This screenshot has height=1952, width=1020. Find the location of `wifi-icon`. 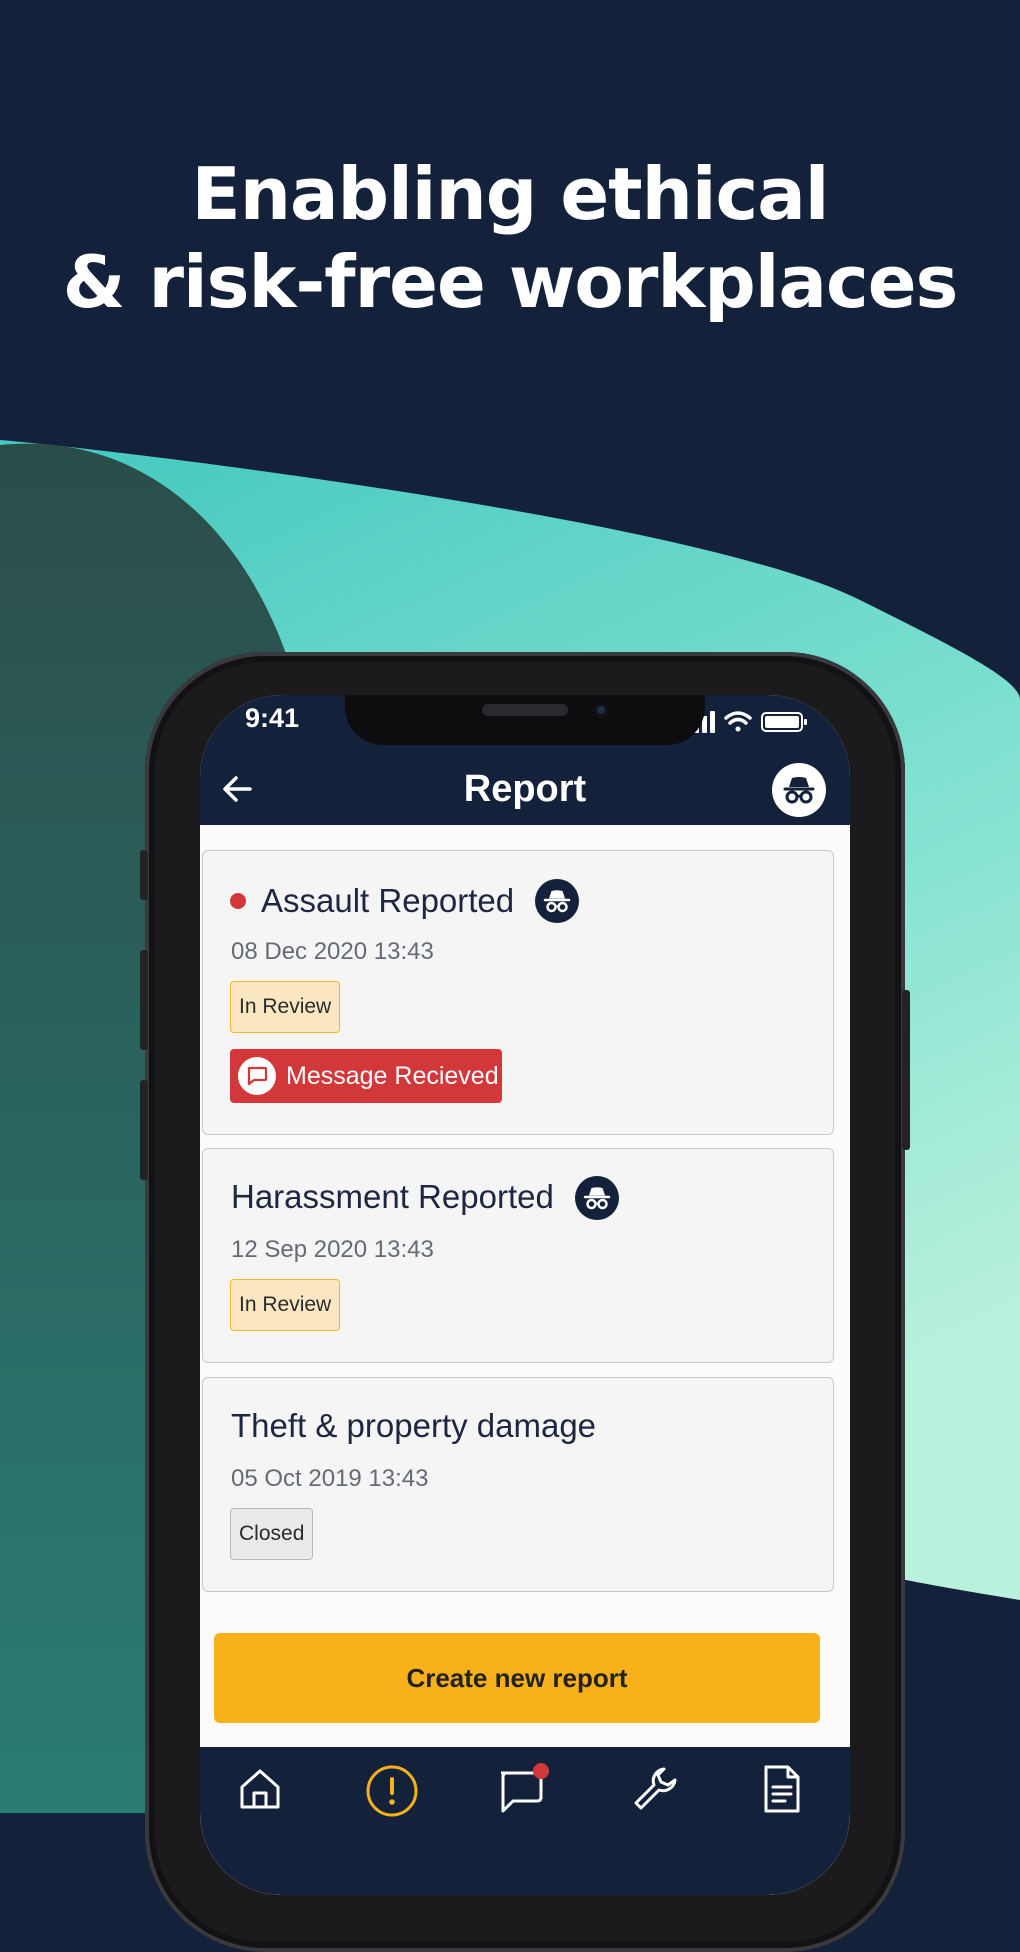

wifi-icon is located at coordinates (738, 721).